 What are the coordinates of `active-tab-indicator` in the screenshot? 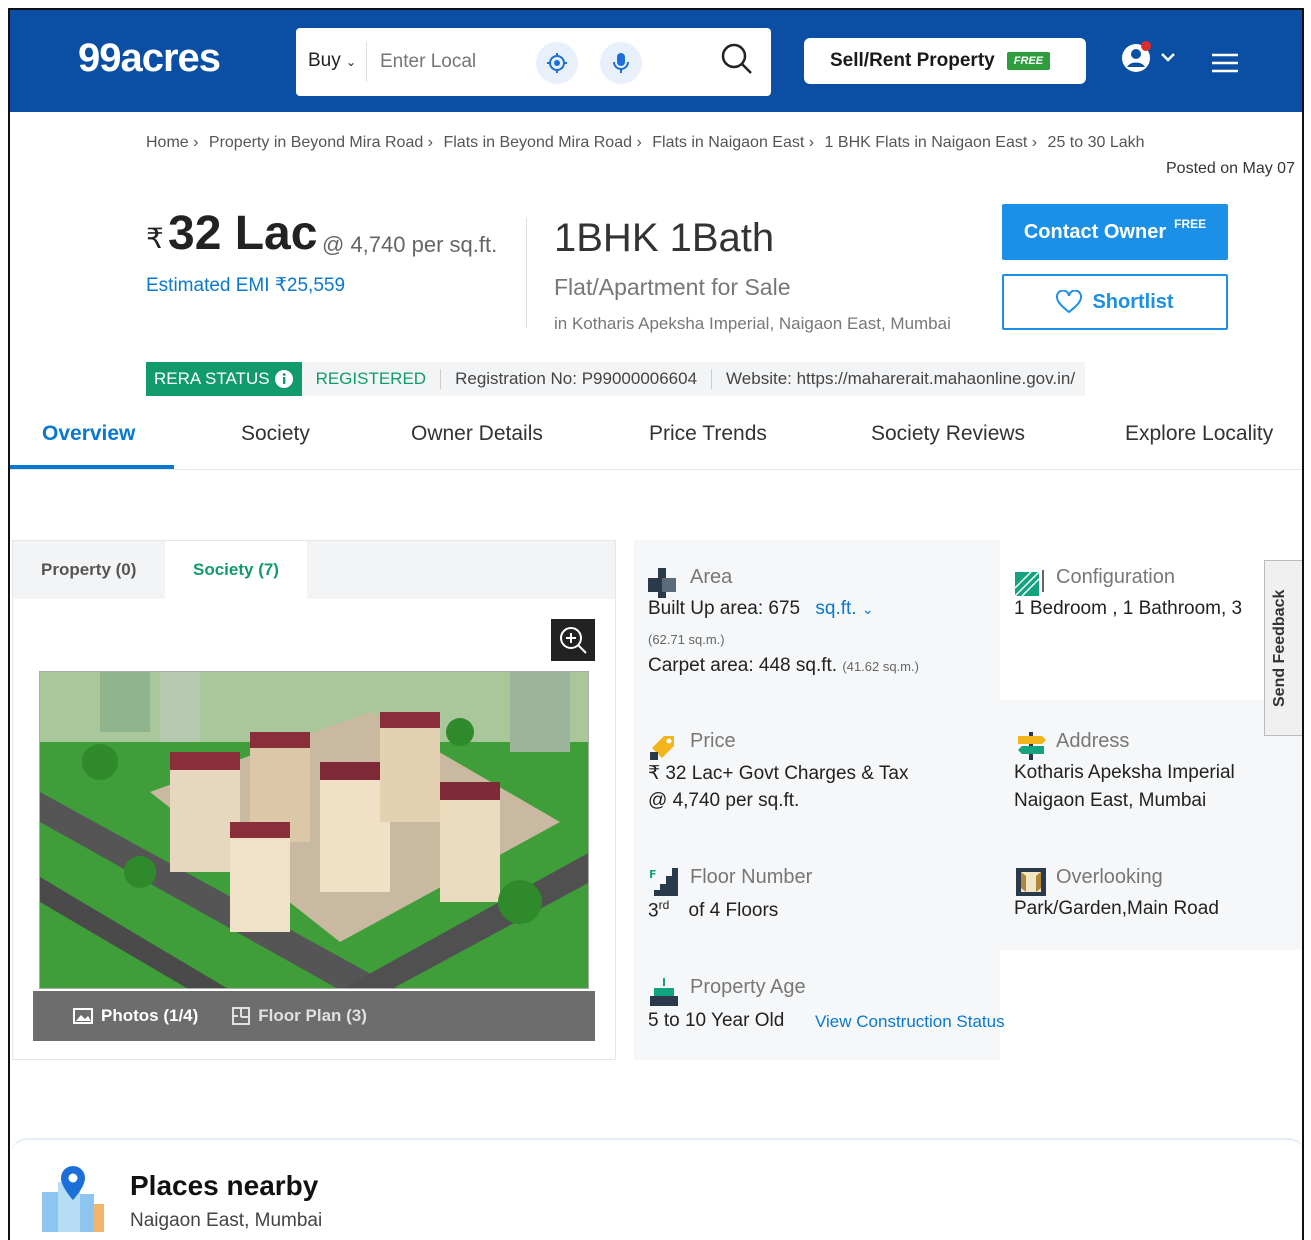 It's located at (92, 467).